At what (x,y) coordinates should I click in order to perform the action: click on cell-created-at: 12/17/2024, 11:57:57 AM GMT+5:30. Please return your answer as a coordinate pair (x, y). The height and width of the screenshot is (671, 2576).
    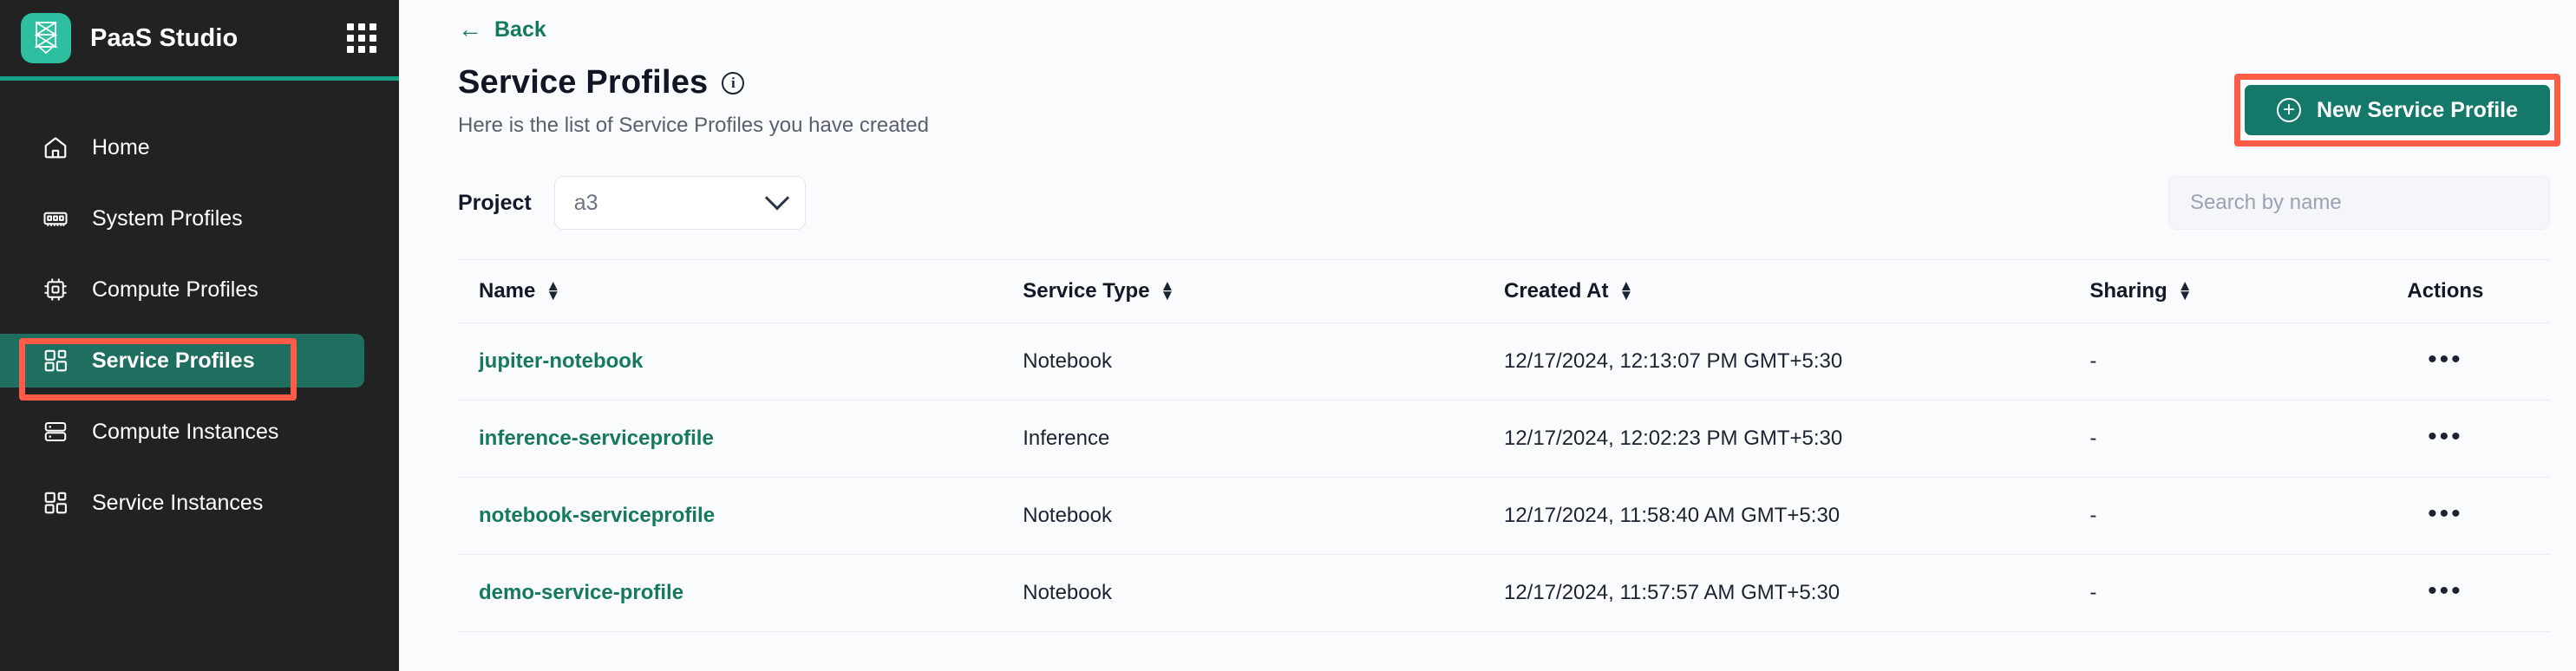
    Looking at the image, I should click on (1796, 593).